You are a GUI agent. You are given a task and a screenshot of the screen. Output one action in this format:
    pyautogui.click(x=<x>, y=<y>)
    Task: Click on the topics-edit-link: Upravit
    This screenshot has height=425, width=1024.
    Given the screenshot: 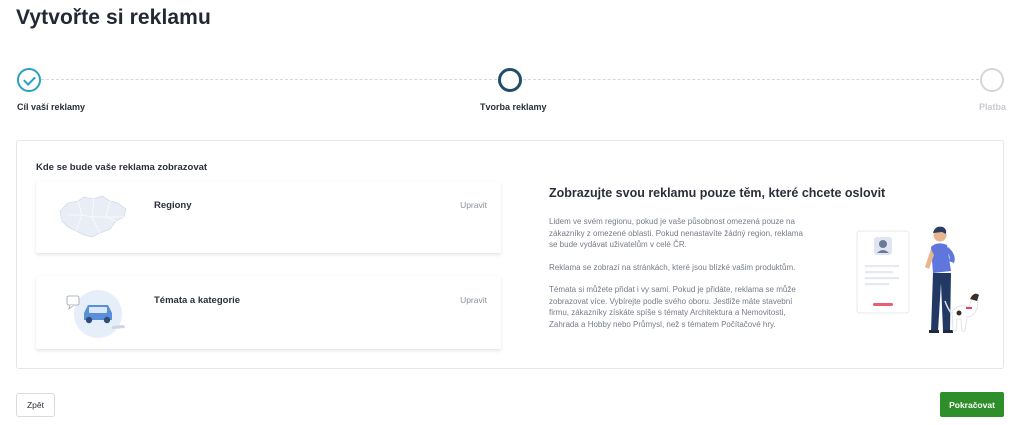 What is the action you would take?
    pyautogui.click(x=473, y=300)
    